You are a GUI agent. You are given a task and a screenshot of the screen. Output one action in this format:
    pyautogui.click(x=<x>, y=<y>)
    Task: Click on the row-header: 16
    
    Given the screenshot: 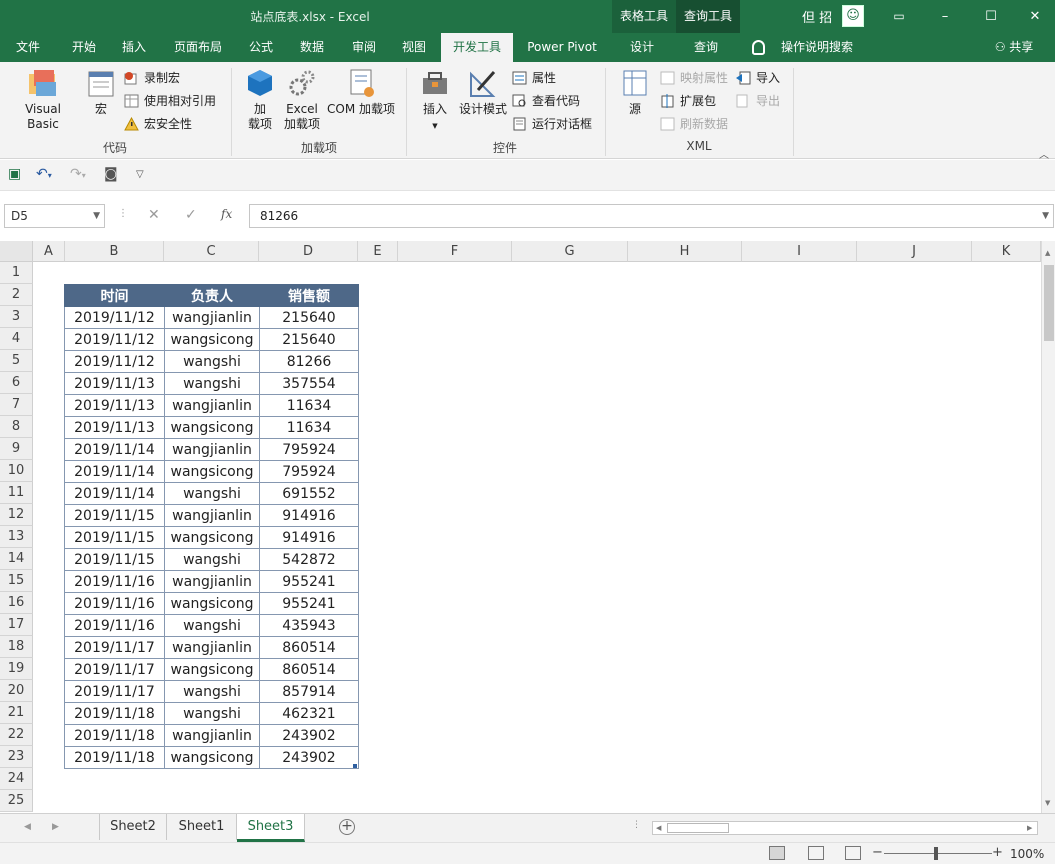 What is the action you would take?
    pyautogui.click(x=16, y=603)
    